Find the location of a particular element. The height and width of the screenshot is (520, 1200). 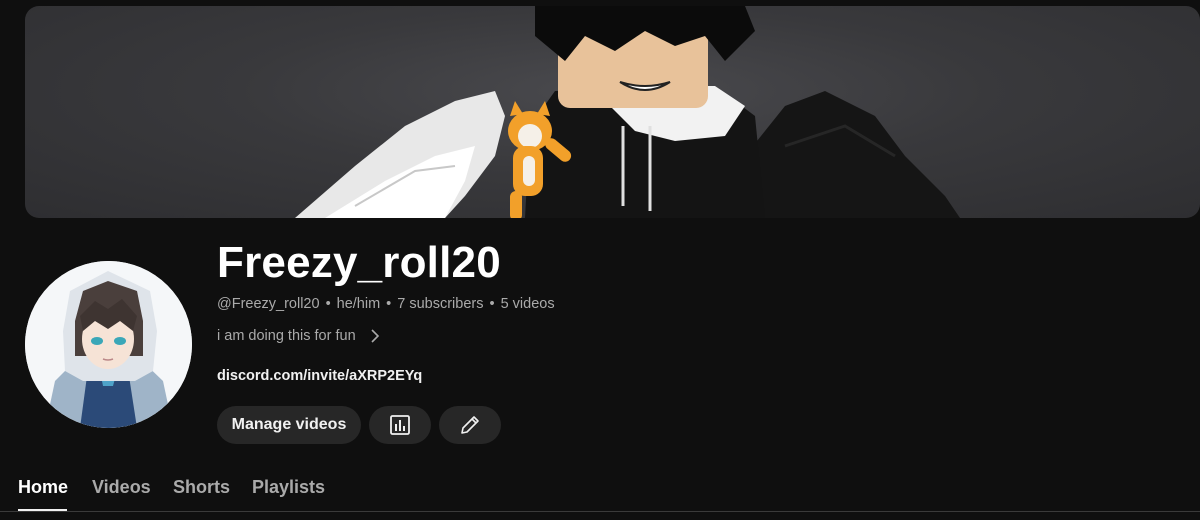

video-count: 5 videos is located at coordinates (527, 304).